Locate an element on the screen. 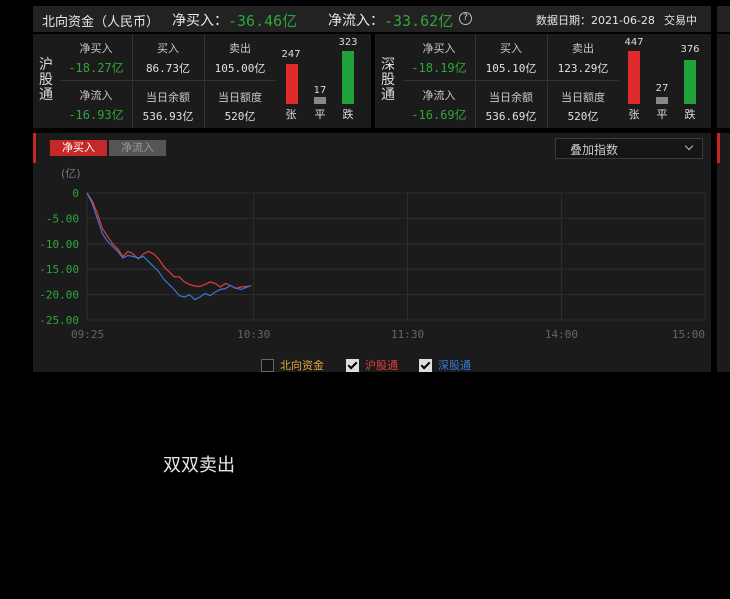 The height and width of the screenshot is (599, 730). overlay-index-select: 叠加指数 is located at coordinates (629, 148).